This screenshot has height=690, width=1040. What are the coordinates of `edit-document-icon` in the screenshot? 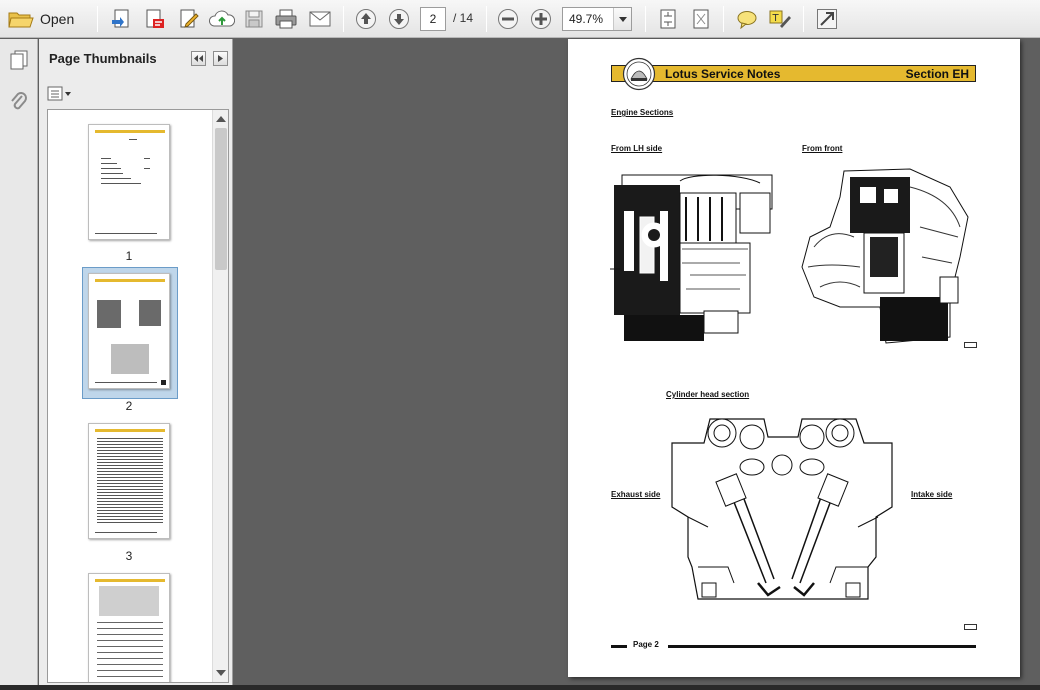 It's located at (189, 18).